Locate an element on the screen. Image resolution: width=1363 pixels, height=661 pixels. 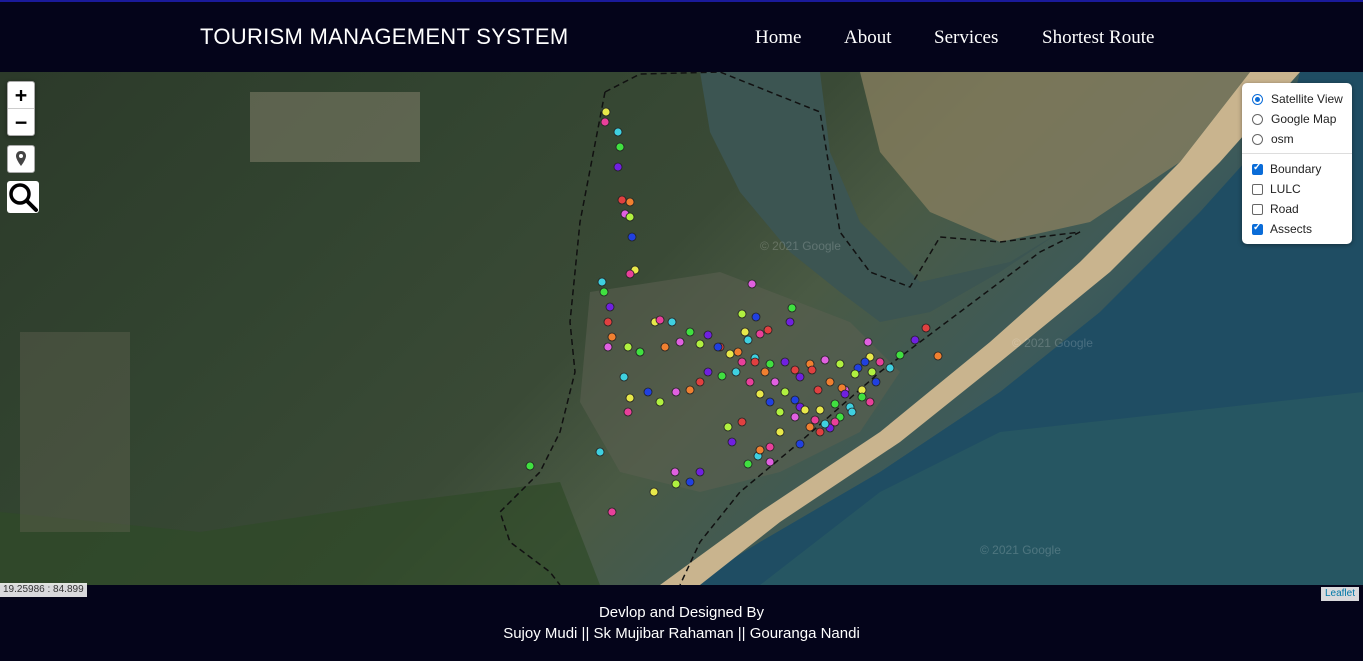
site-title: TOURISM MANAGEMENT SYSTEM is located at coordinates (384, 37).